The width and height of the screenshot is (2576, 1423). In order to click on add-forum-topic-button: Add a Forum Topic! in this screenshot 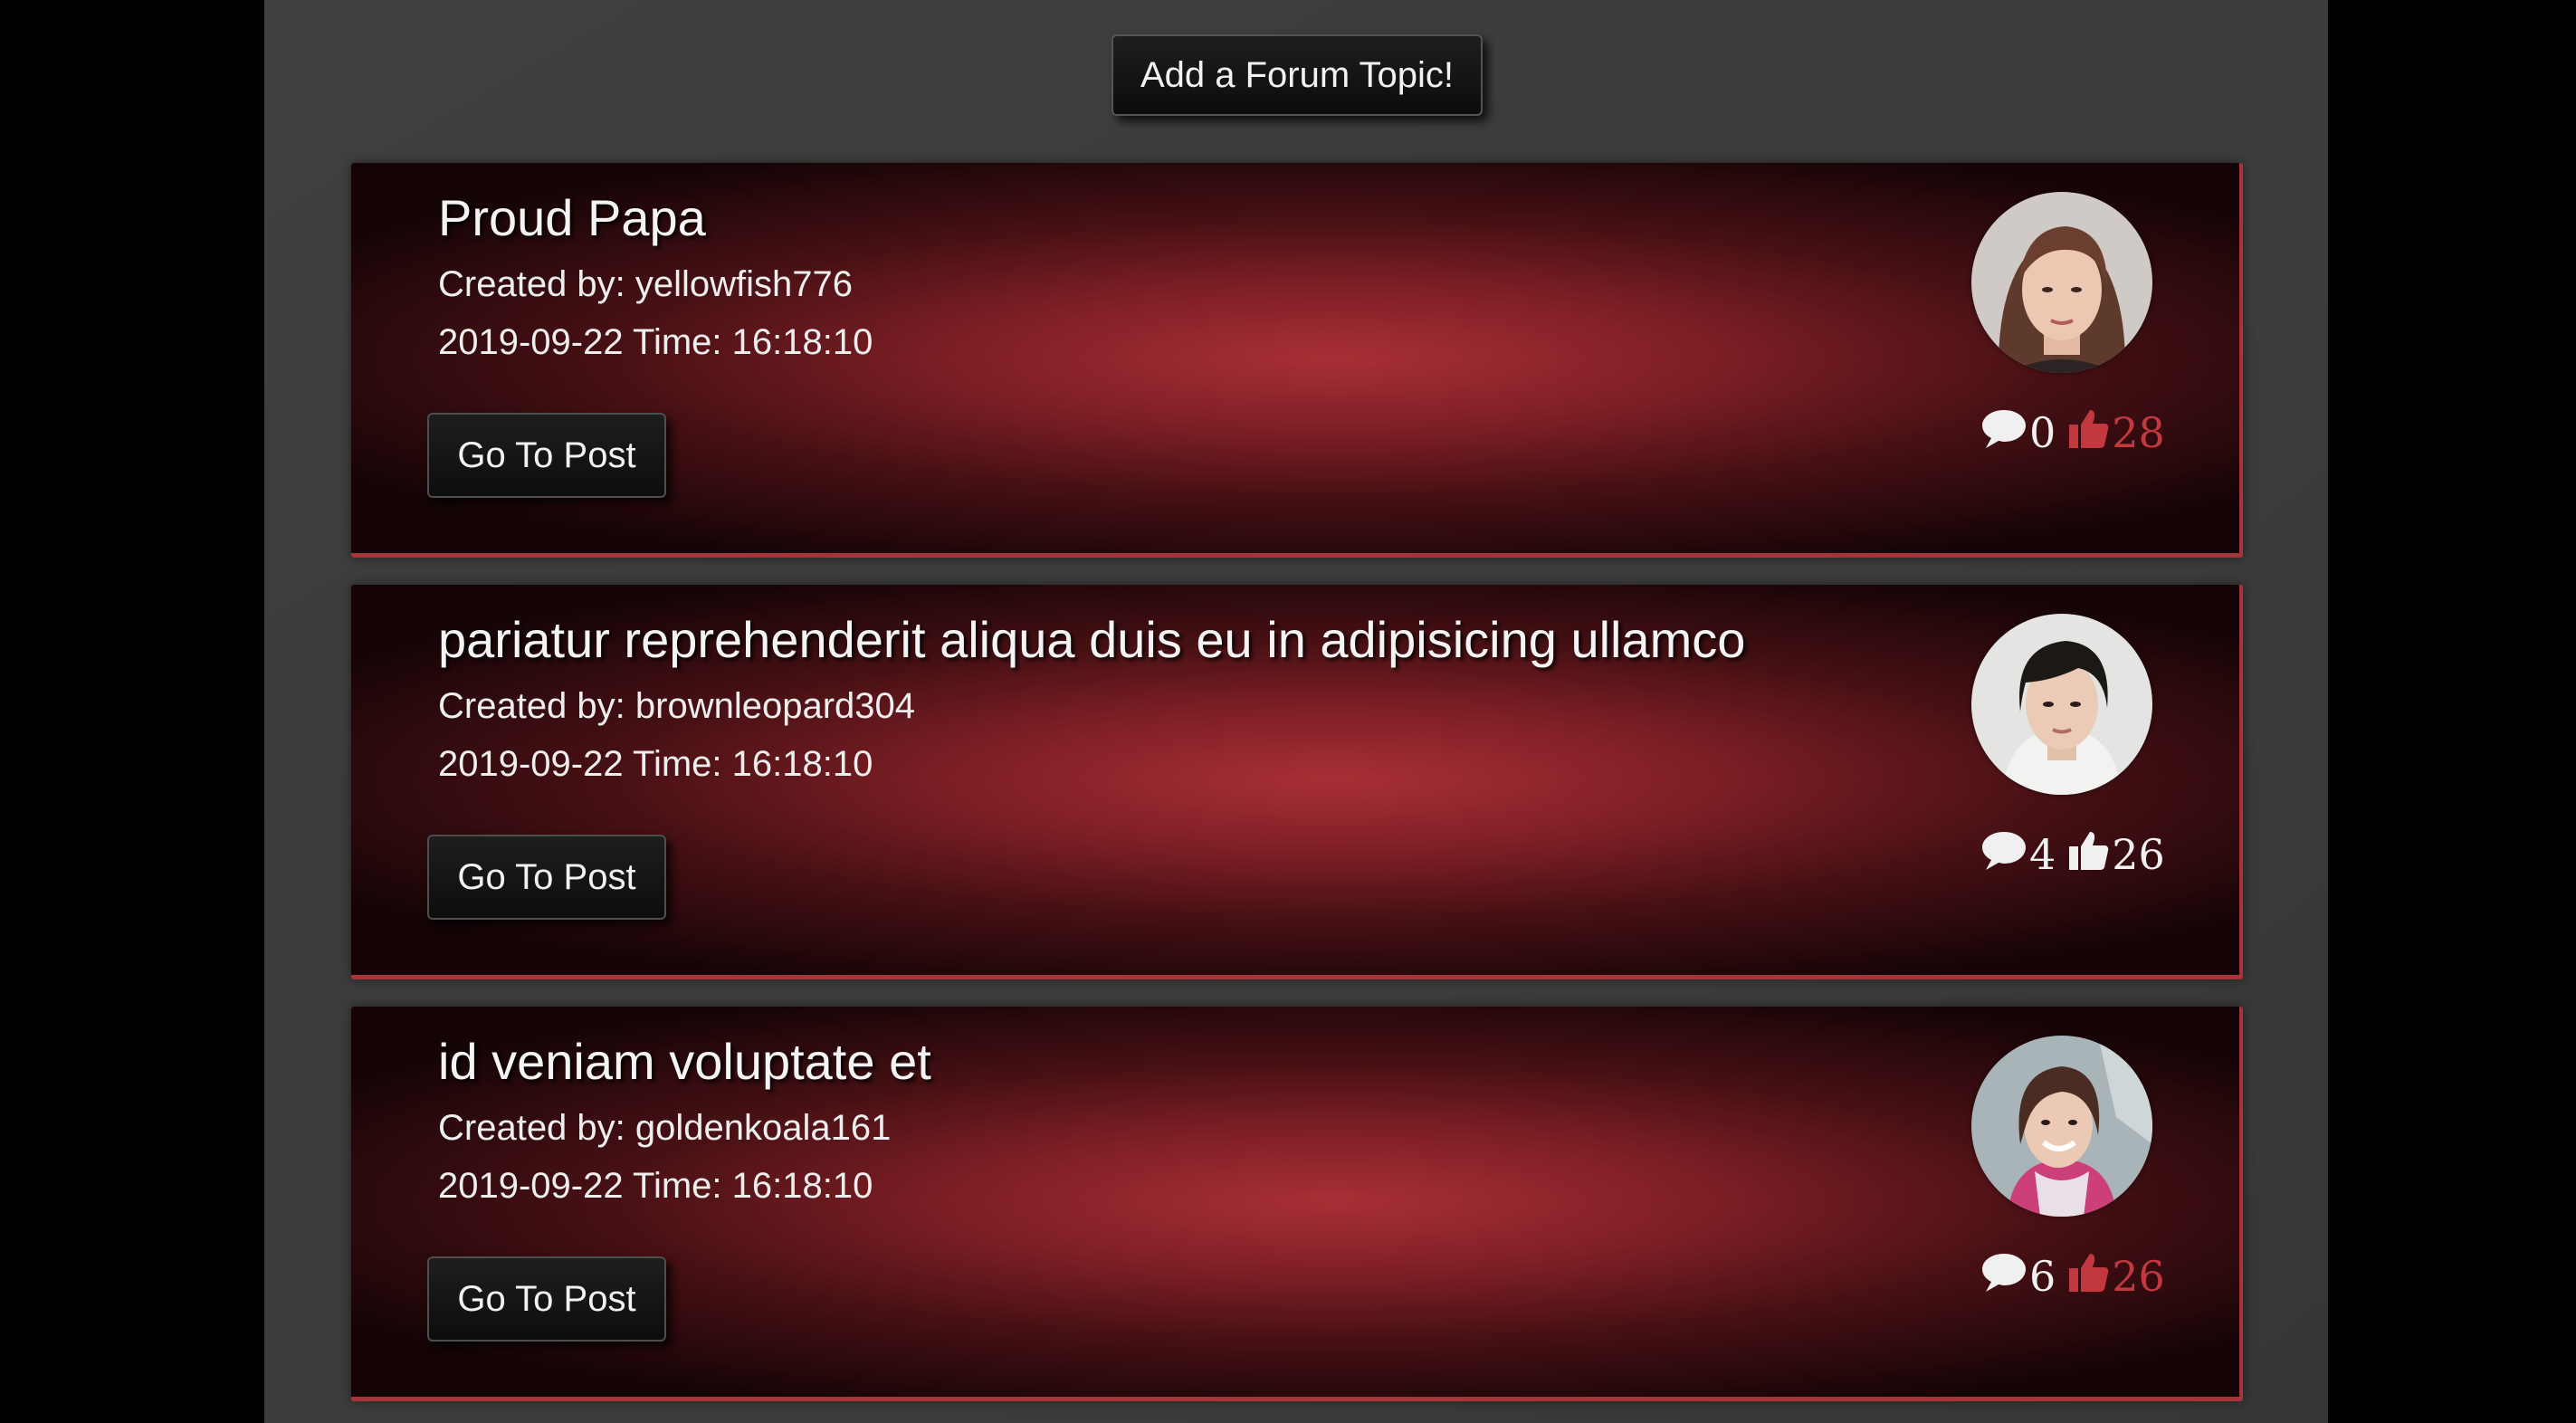, I will do `click(1297, 75)`.